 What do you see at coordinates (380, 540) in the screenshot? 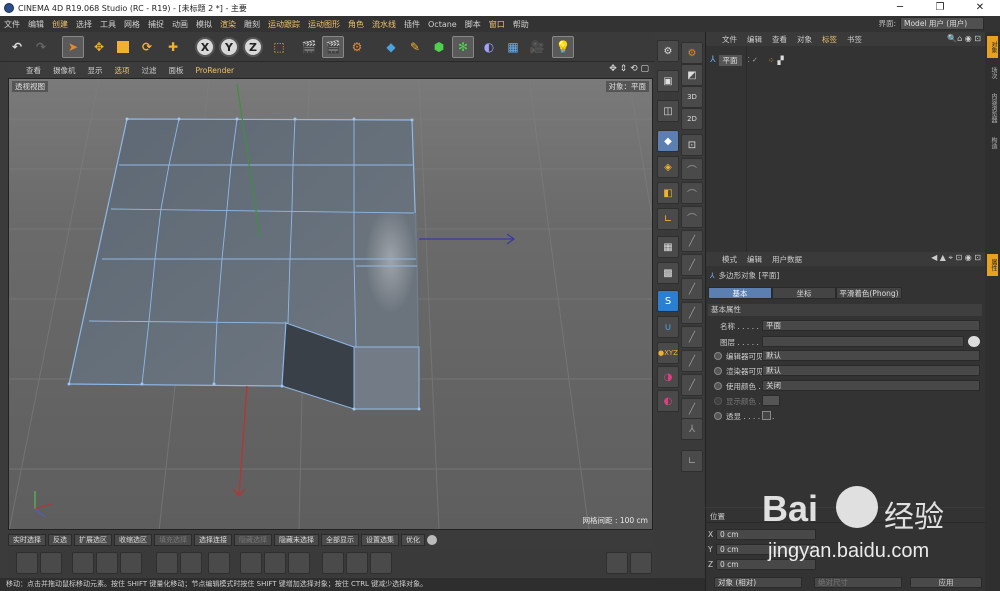
I see `set-selection-button: 设置选集` at bounding box center [380, 540].